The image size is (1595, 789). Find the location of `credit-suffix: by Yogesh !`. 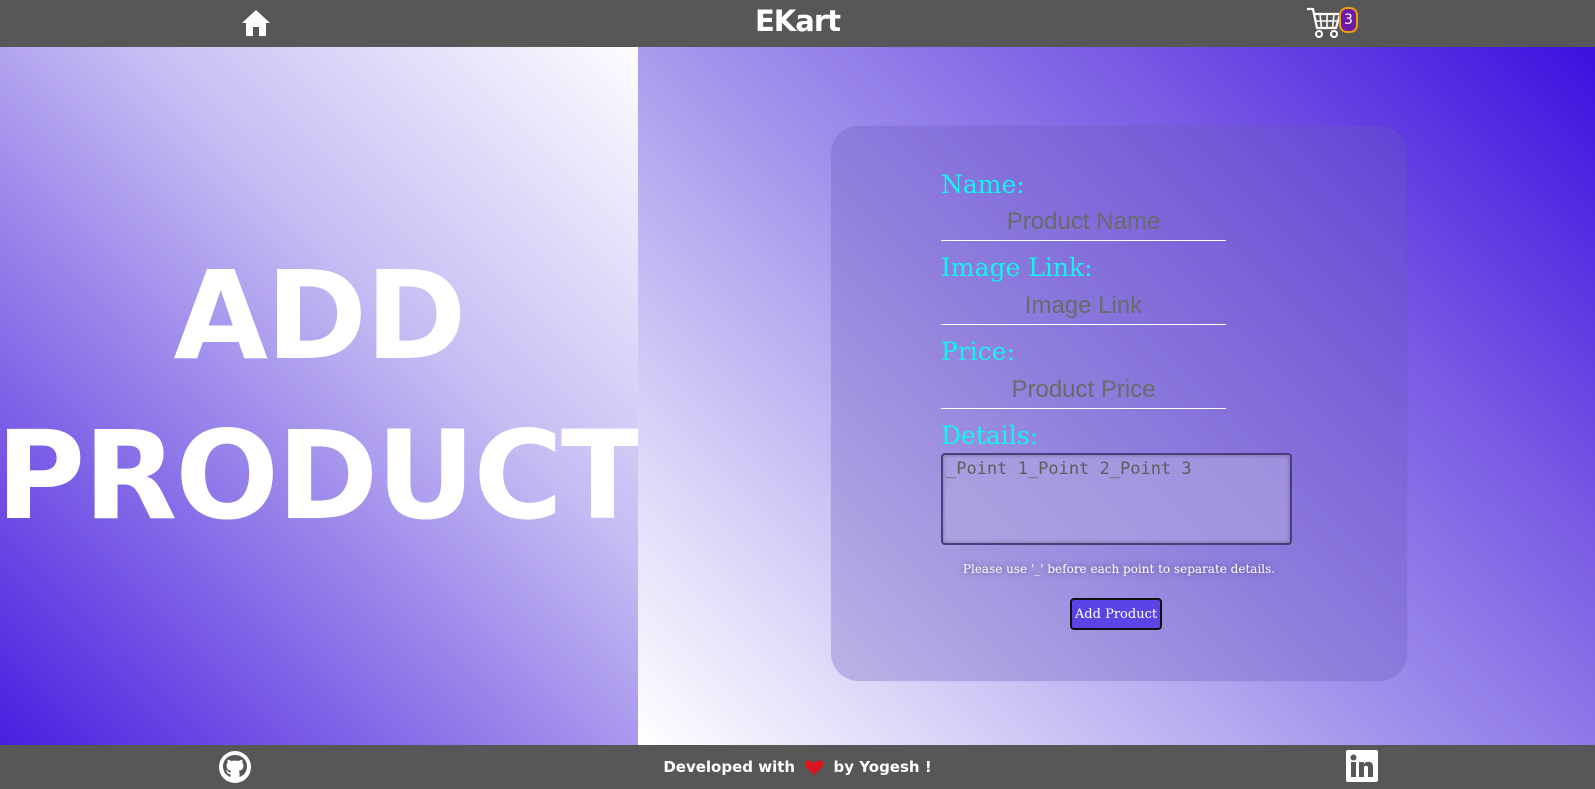

credit-suffix: by Yogesh ! is located at coordinates (882, 767).